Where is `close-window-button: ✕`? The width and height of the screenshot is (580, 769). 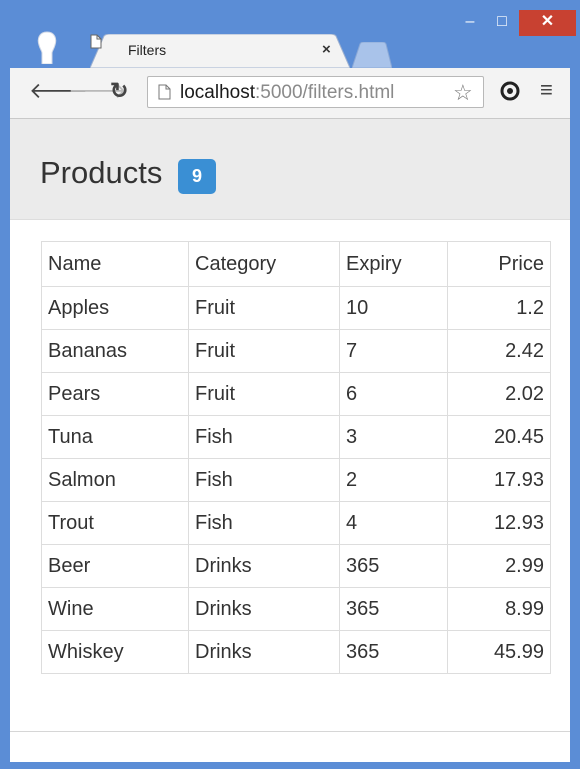
close-window-button: ✕ is located at coordinates (547, 23).